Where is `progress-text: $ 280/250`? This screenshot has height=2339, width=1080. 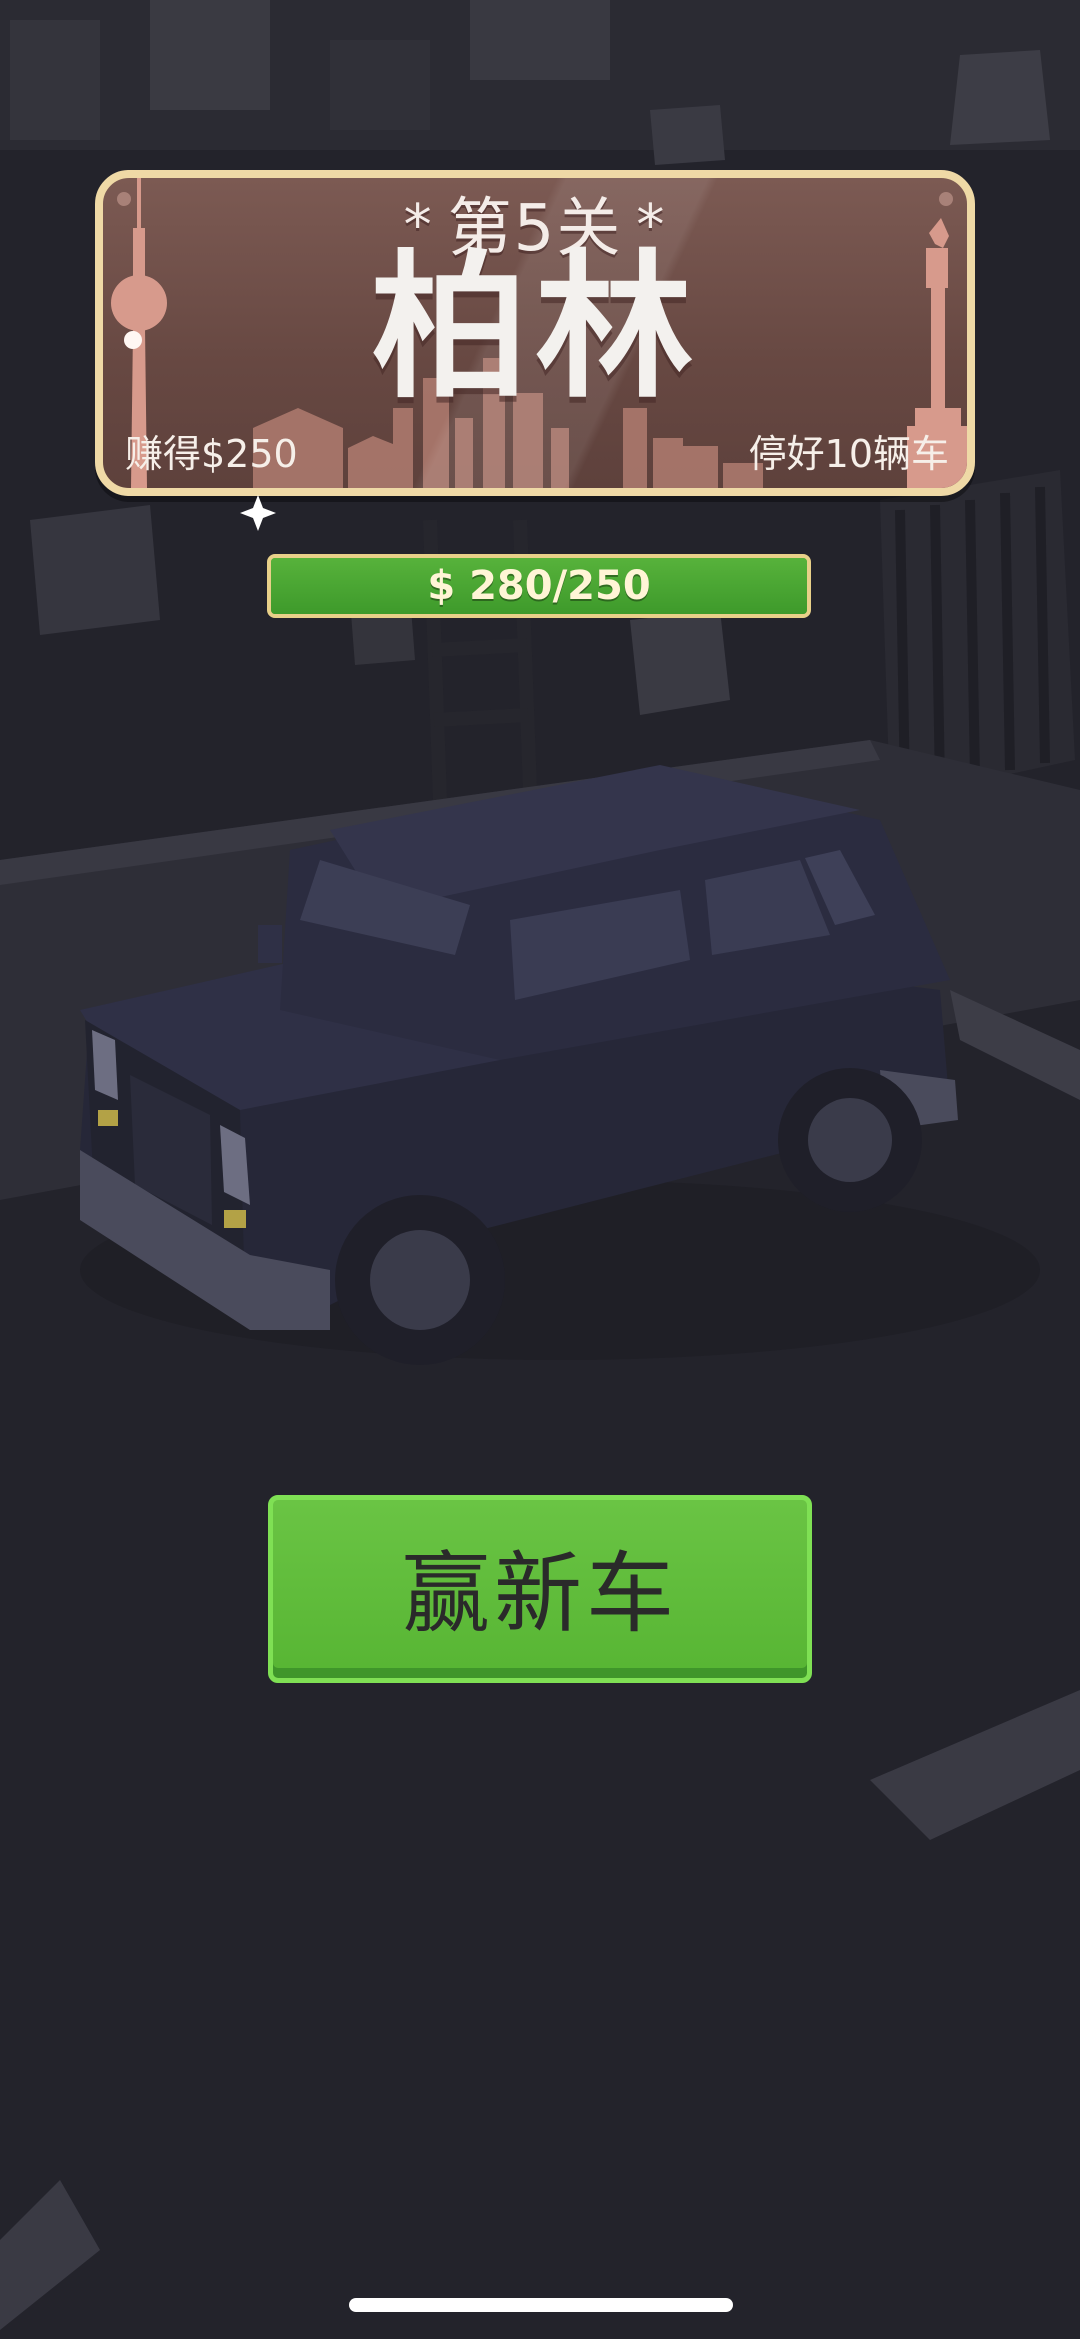 progress-text: $ 280/250 is located at coordinates (539, 586).